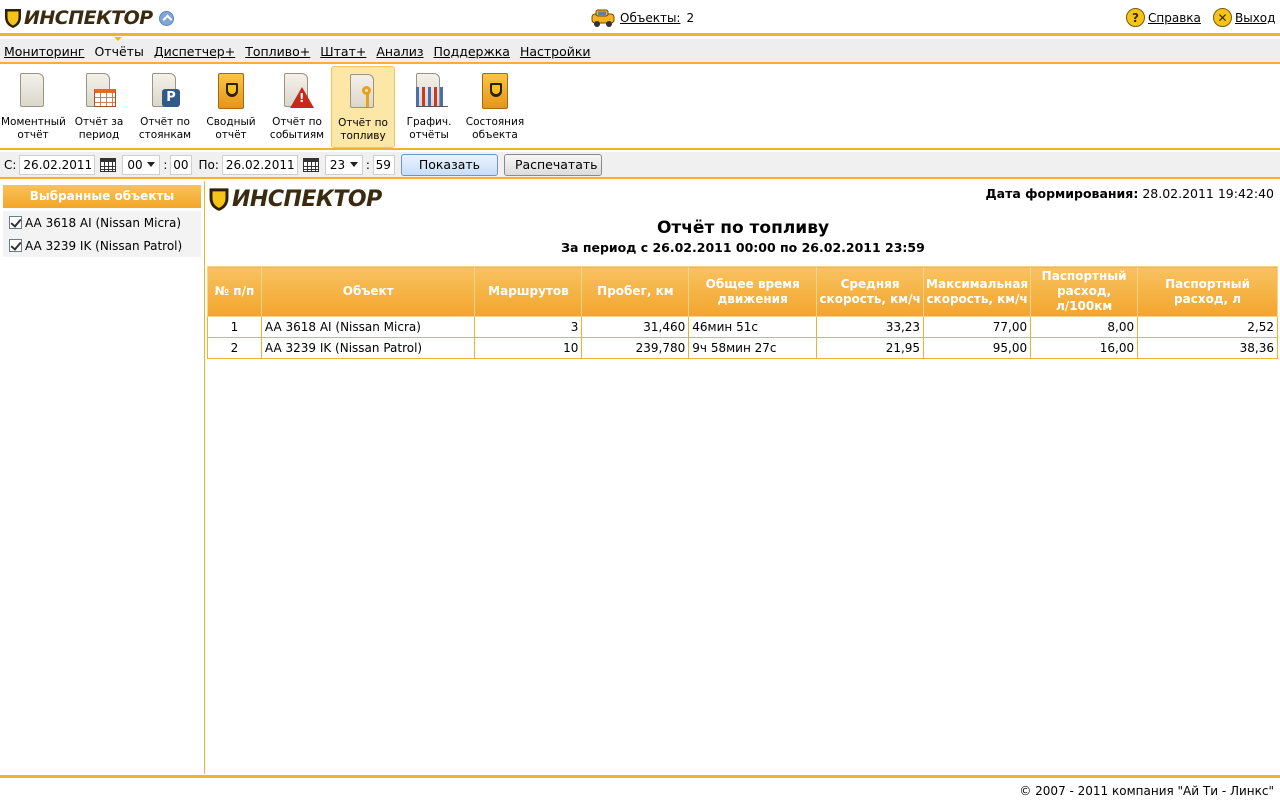  I want to click on tool-label-line1: Графич., so click(429, 122).